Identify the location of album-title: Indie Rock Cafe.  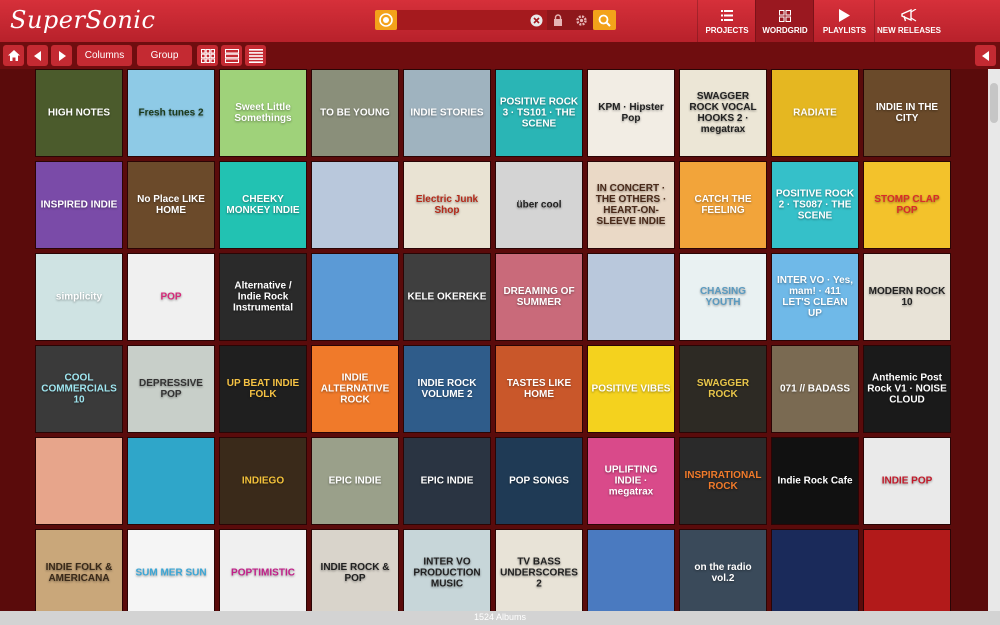
(815, 481).